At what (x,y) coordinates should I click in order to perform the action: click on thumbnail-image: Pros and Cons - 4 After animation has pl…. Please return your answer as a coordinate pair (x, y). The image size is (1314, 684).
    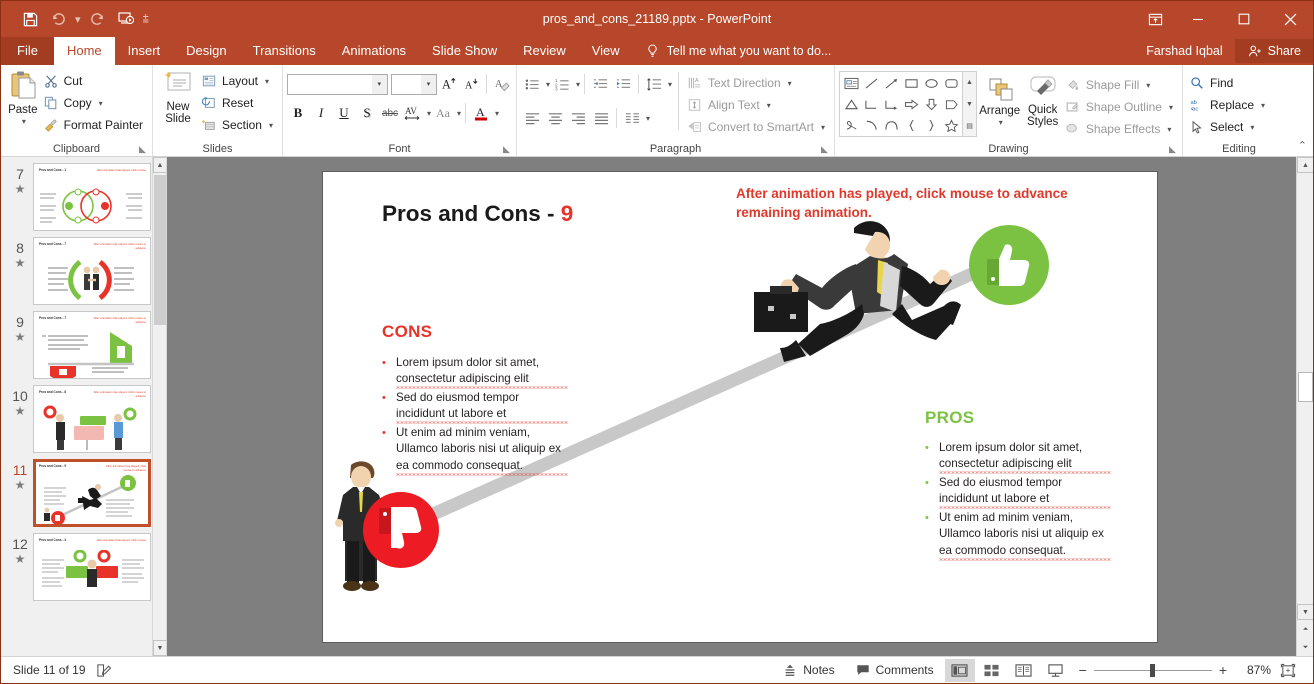
    Looking at the image, I should click on (92, 567).